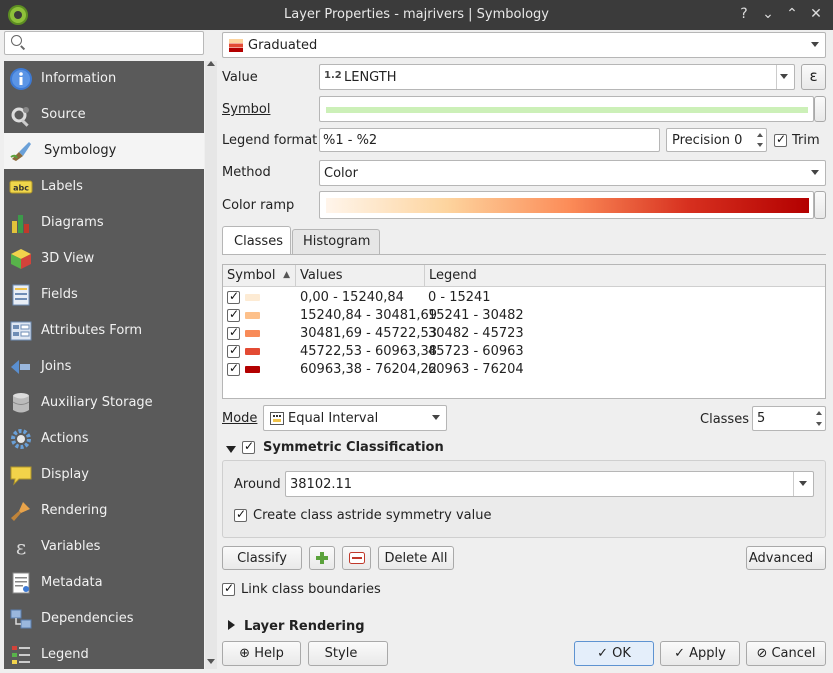 The width and height of the screenshot is (833, 673). Describe the element at coordinates (104, 547) in the screenshot. I see `sidebar-item-variables: ε Variables` at that location.